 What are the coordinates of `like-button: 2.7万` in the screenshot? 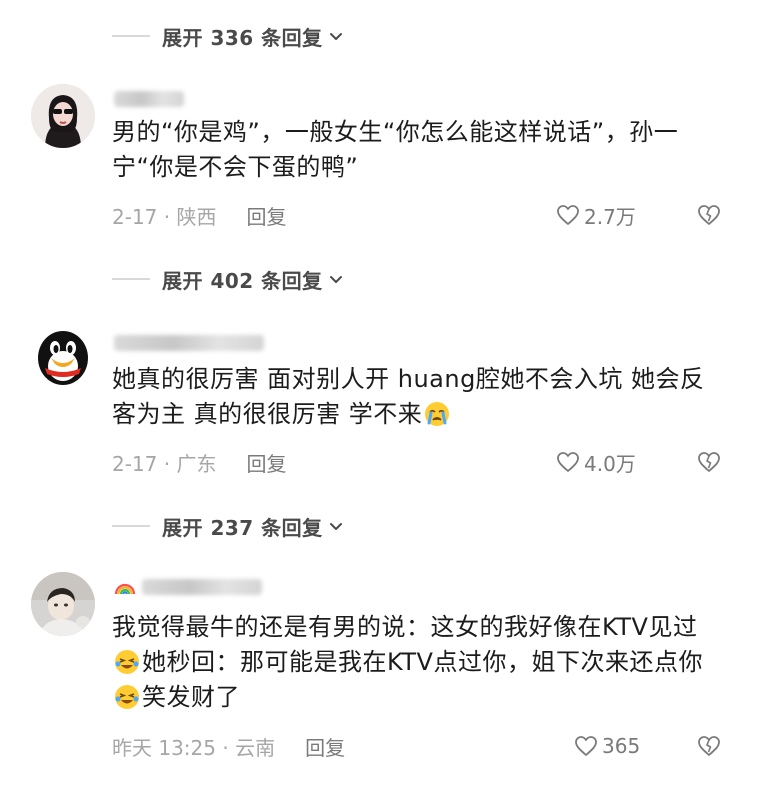 It's located at (596, 215).